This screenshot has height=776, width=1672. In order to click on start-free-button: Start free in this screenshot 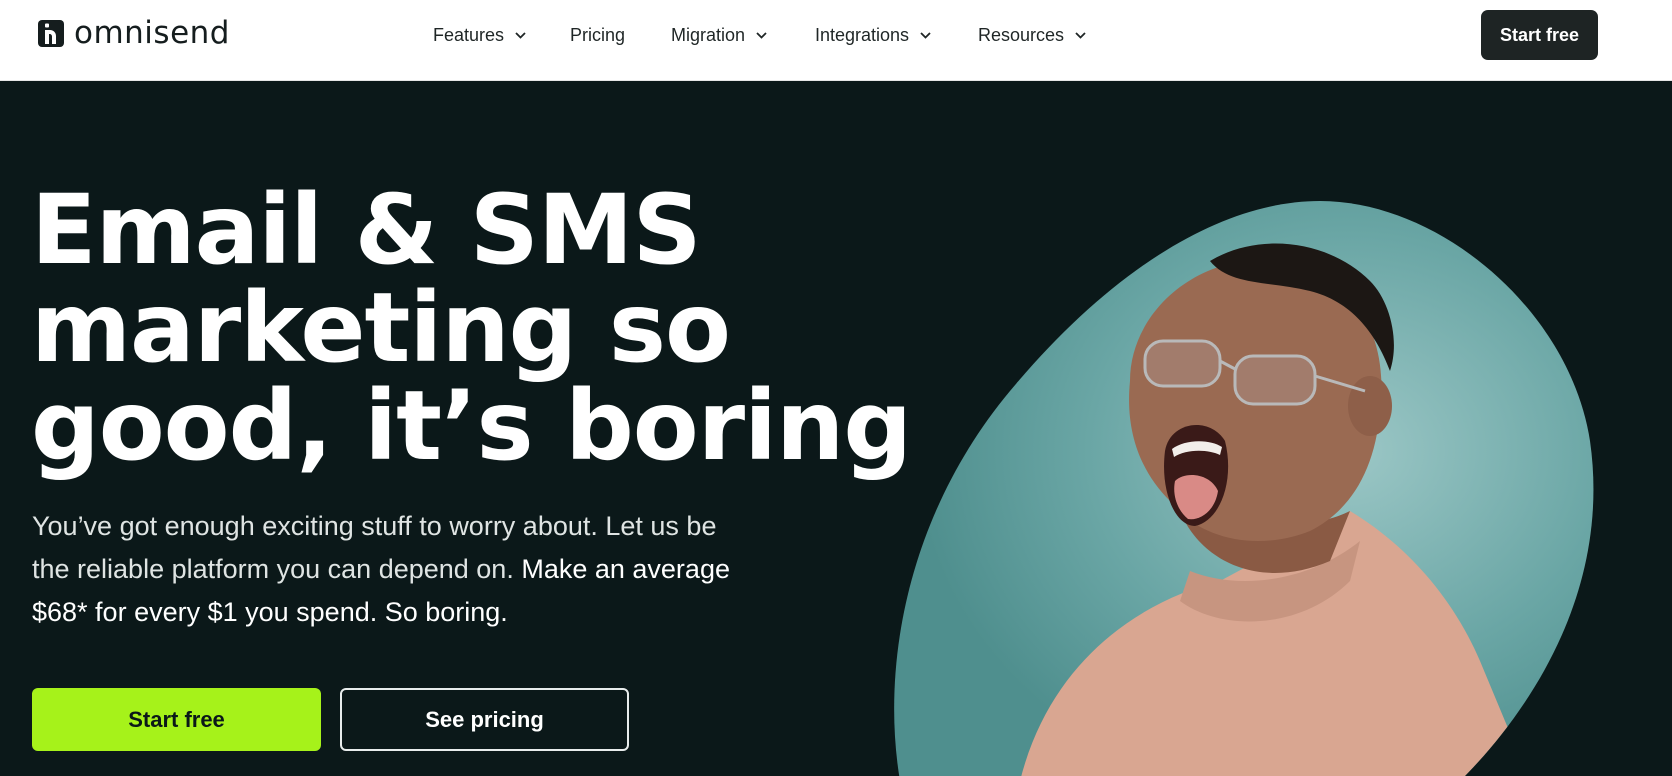, I will do `click(176, 719)`.